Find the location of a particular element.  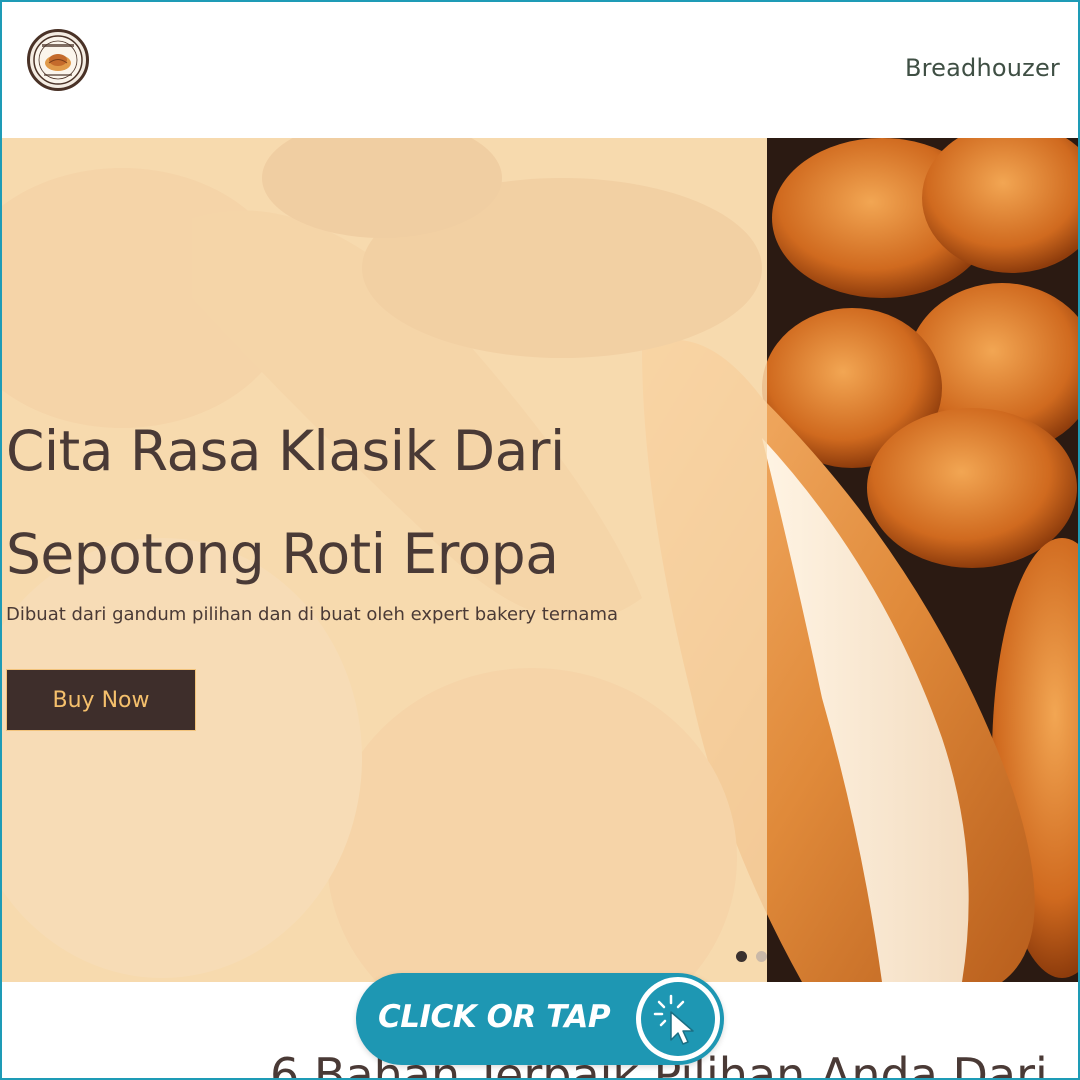

click-or-tap-button: CLICK OR TAP is located at coordinates (540, 1019).